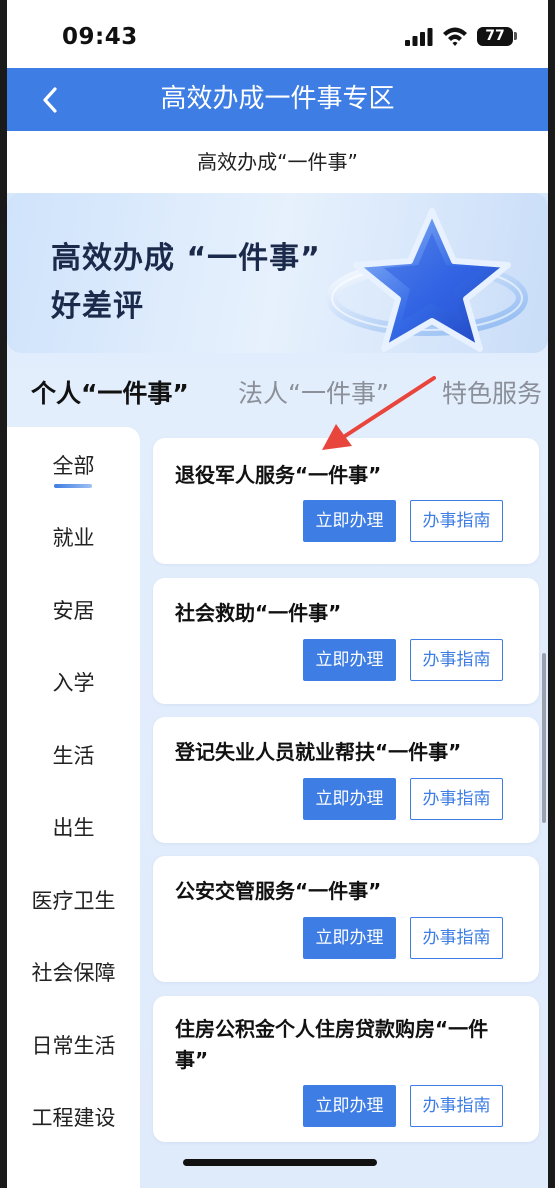 The image size is (555, 1188). I want to click on page-subheader: 高效办成“一件事”, so click(277, 162).